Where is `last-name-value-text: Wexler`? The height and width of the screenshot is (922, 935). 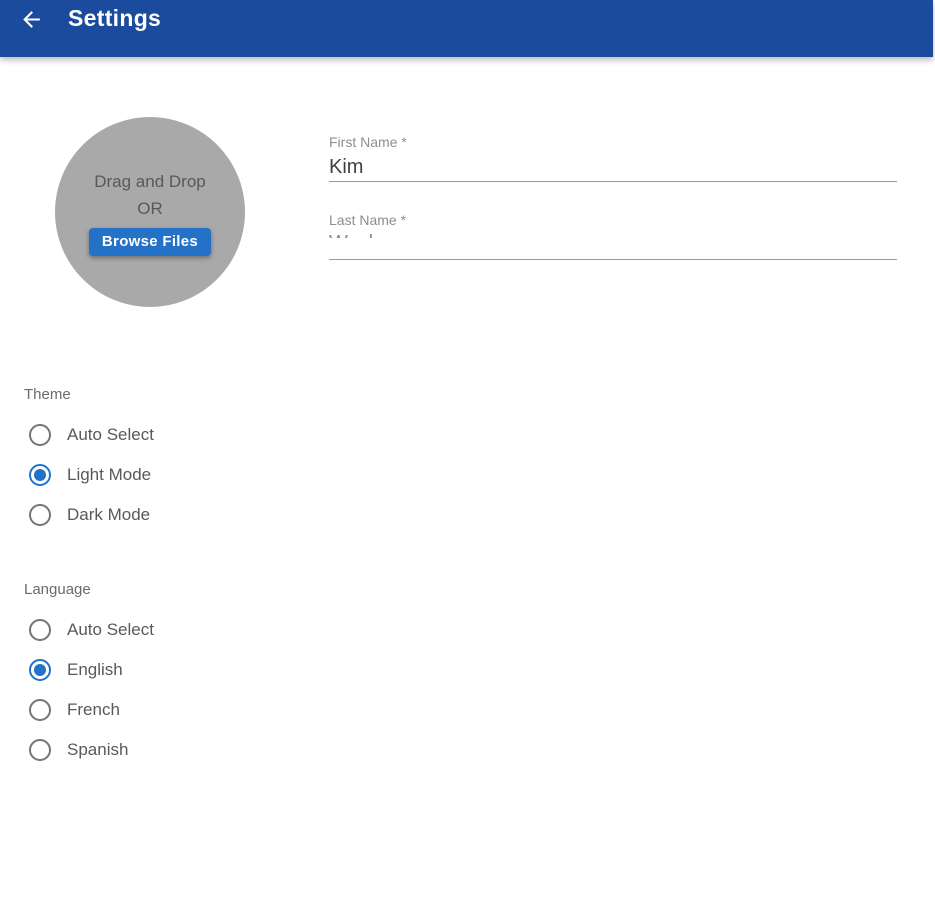 last-name-value-text: Wexler is located at coordinates (613, 234).